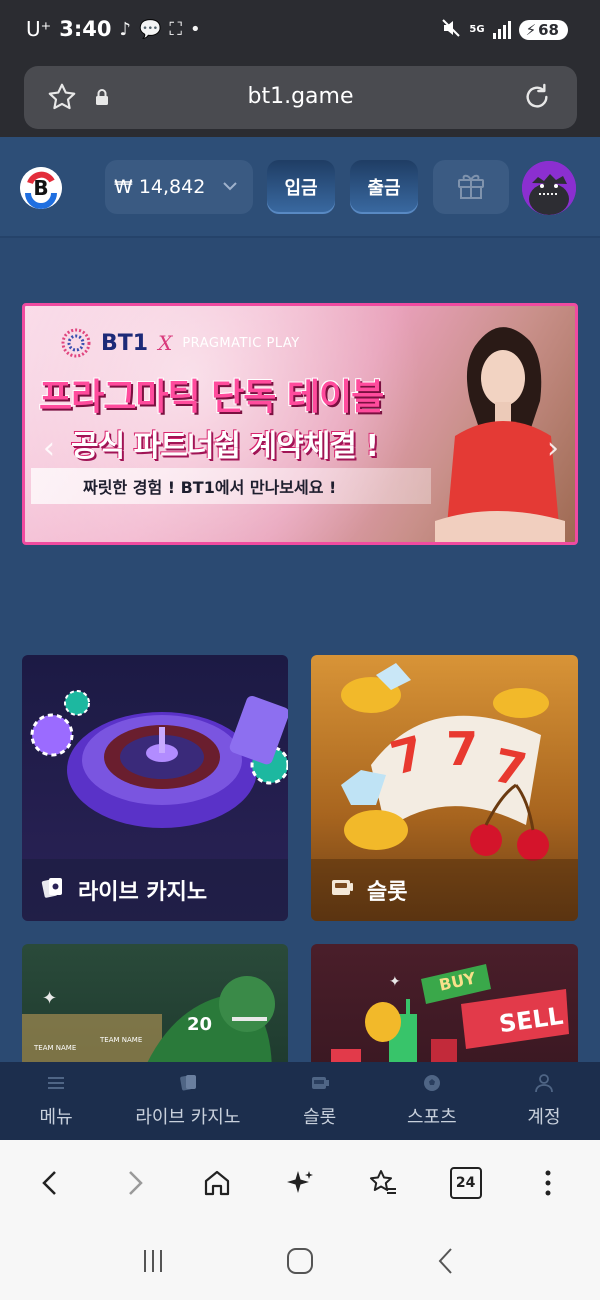 The height and width of the screenshot is (1300, 600). What do you see at coordinates (548, 30) in the screenshot?
I see `battery-level: 68` at bounding box center [548, 30].